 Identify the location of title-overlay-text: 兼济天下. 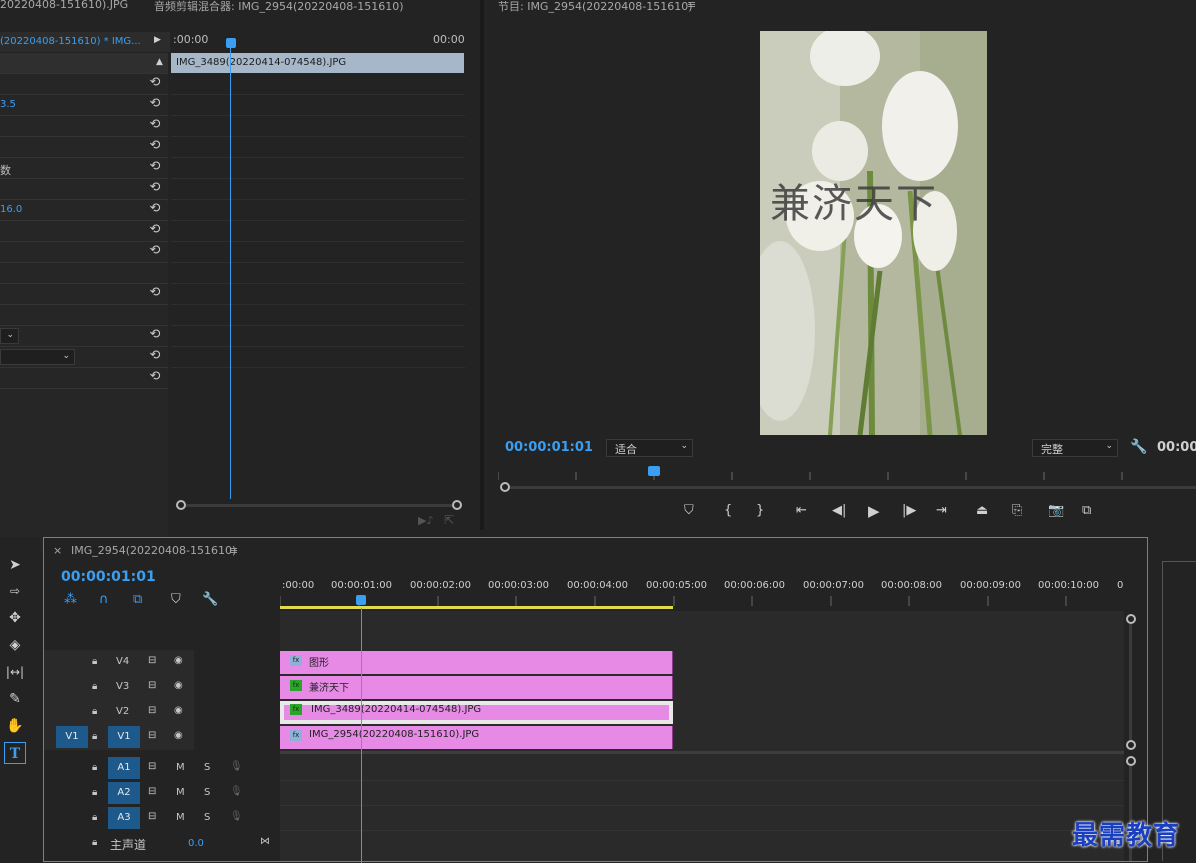
(854, 200).